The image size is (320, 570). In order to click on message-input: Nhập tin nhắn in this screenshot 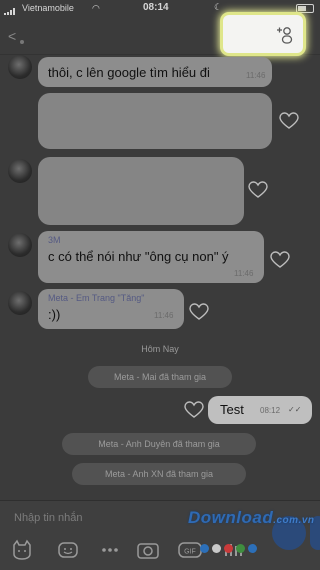, I will do `click(48, 518)`.